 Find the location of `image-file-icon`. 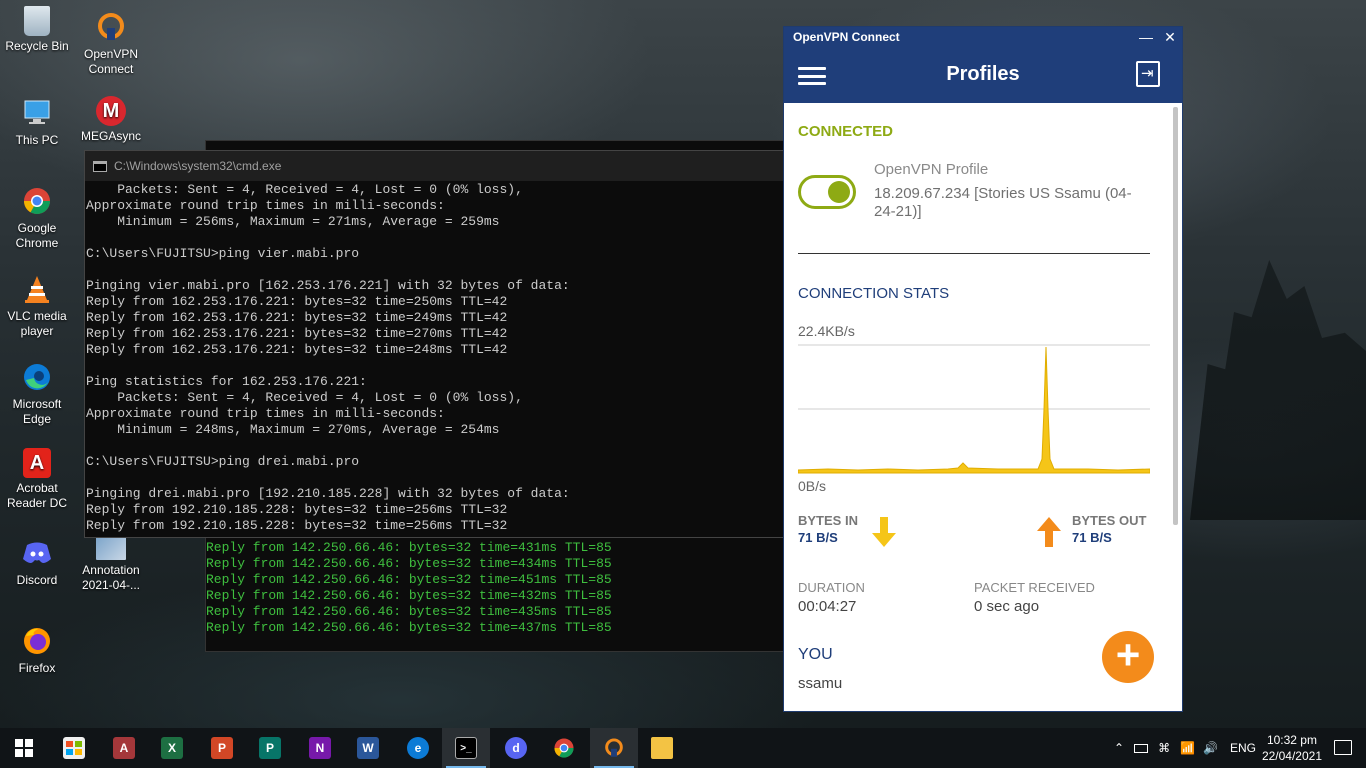

image-file-icon is located at coordinates (111, 548).